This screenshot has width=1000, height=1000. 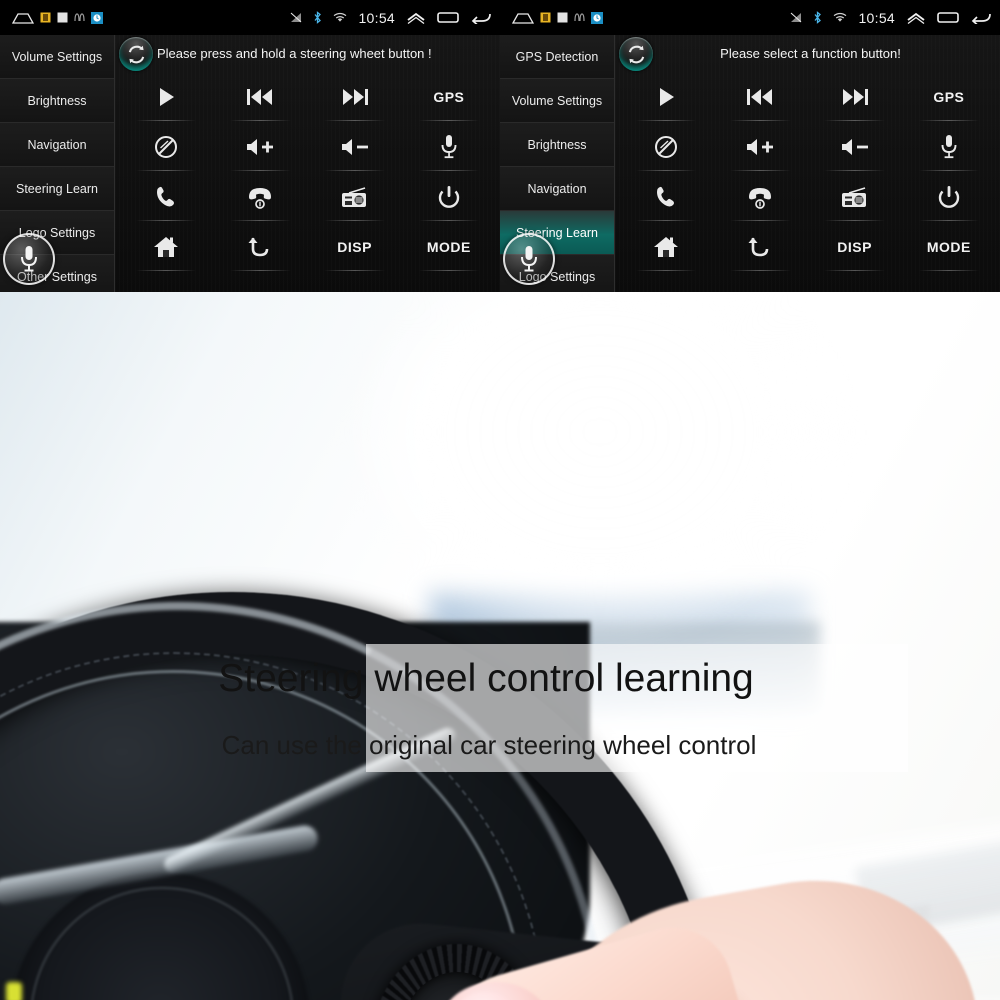 I want to click on radio-icon, so click(x=353, y=197).